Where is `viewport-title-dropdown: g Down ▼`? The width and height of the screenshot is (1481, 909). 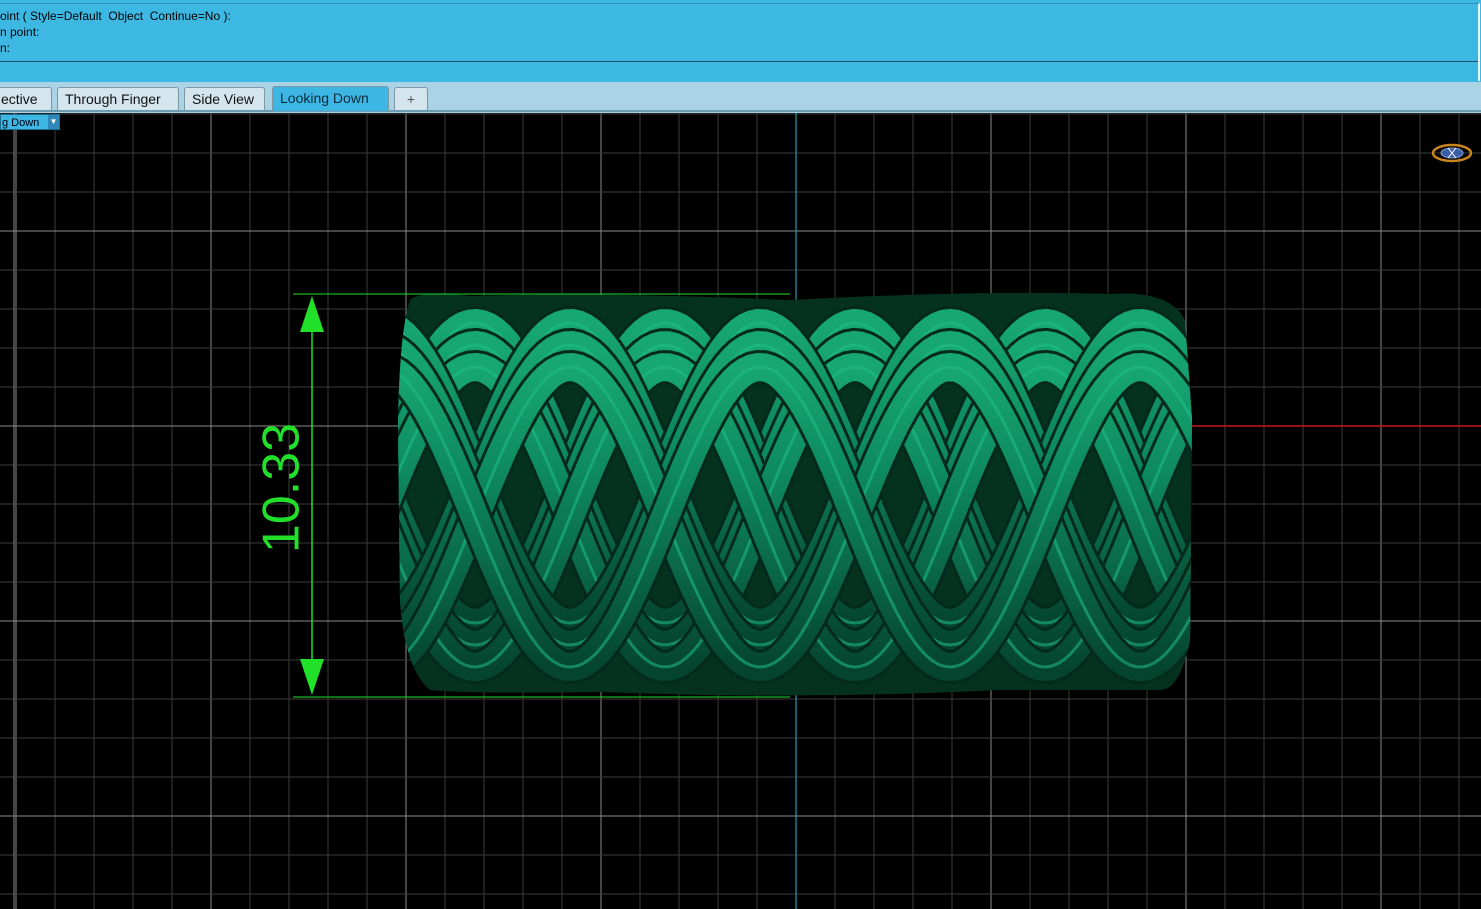
viewport-title-dropdown: g Down ▼ is located at coordinates (30, 122).